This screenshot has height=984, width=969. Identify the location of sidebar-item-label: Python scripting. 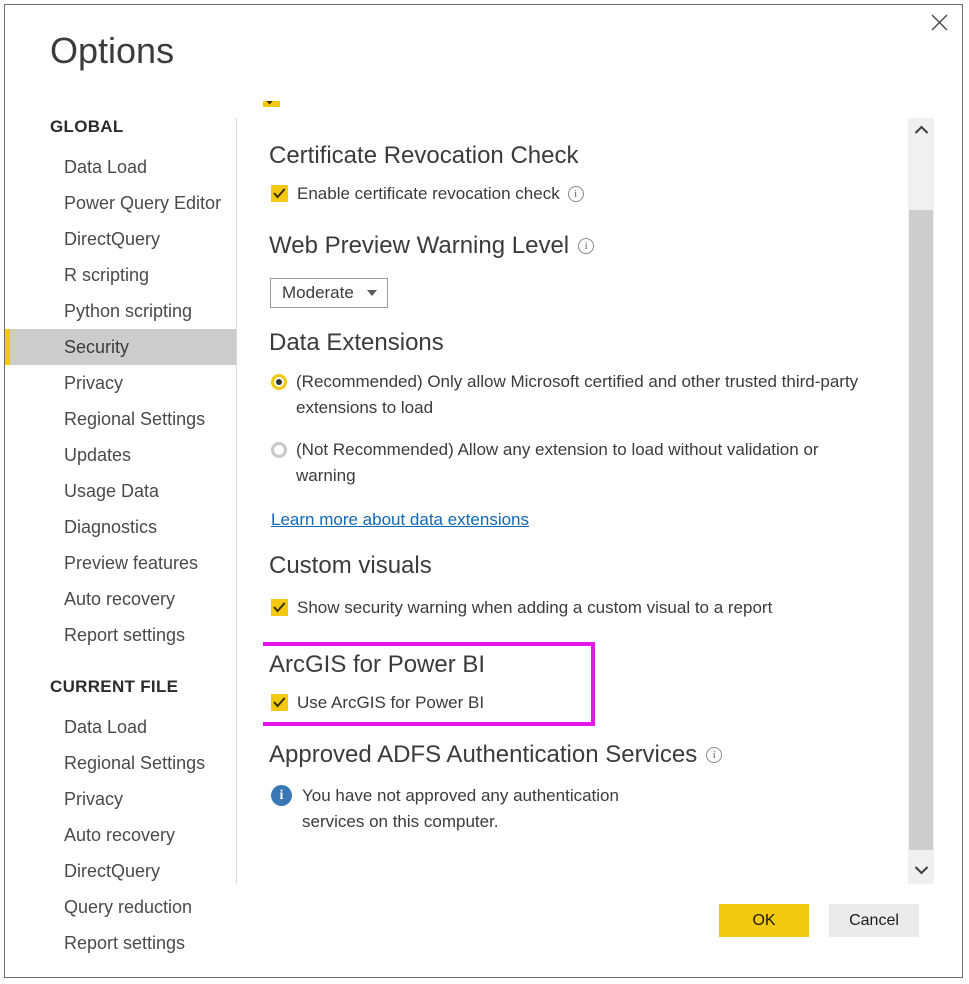
(128, 311).